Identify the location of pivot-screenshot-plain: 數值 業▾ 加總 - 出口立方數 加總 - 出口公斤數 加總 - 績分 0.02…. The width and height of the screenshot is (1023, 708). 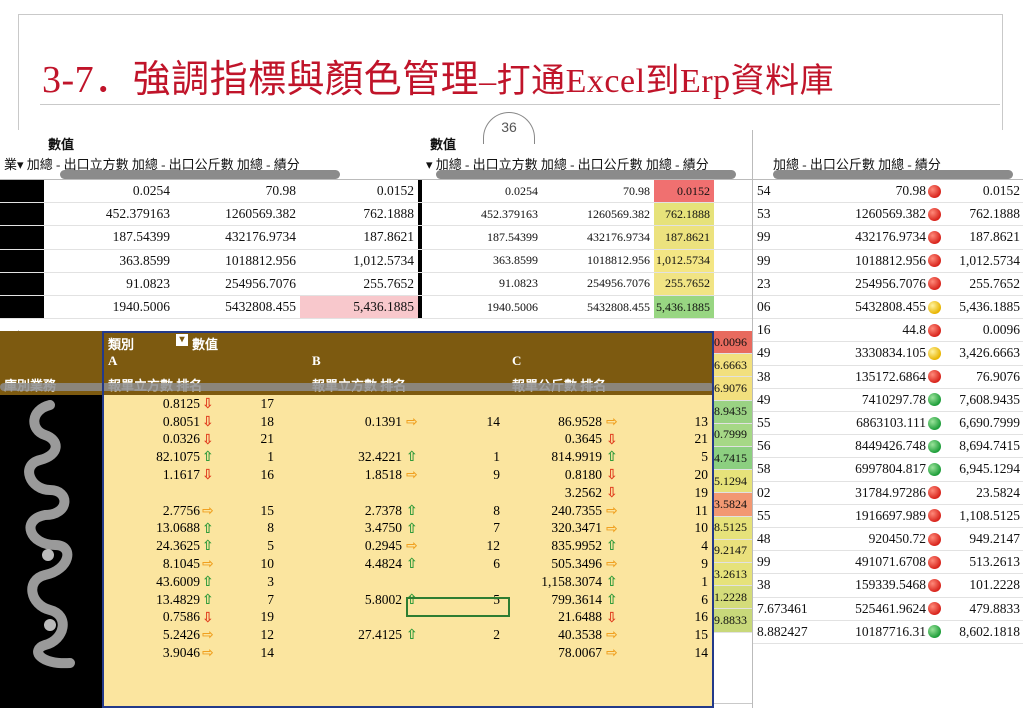
(212, 230).